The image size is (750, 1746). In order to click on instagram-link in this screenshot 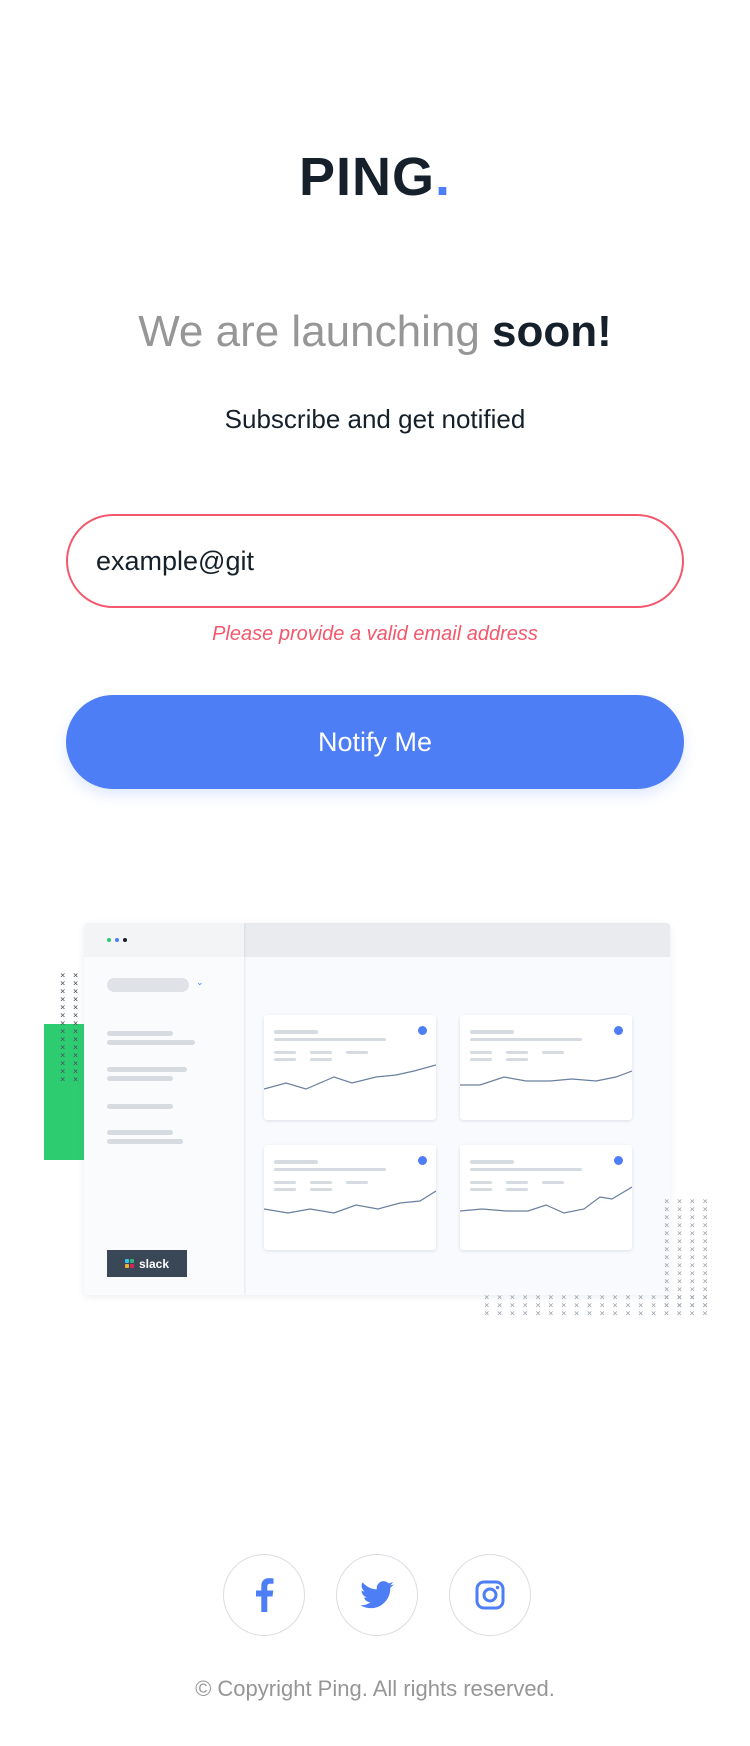, I will do `click(490, 1595)`.